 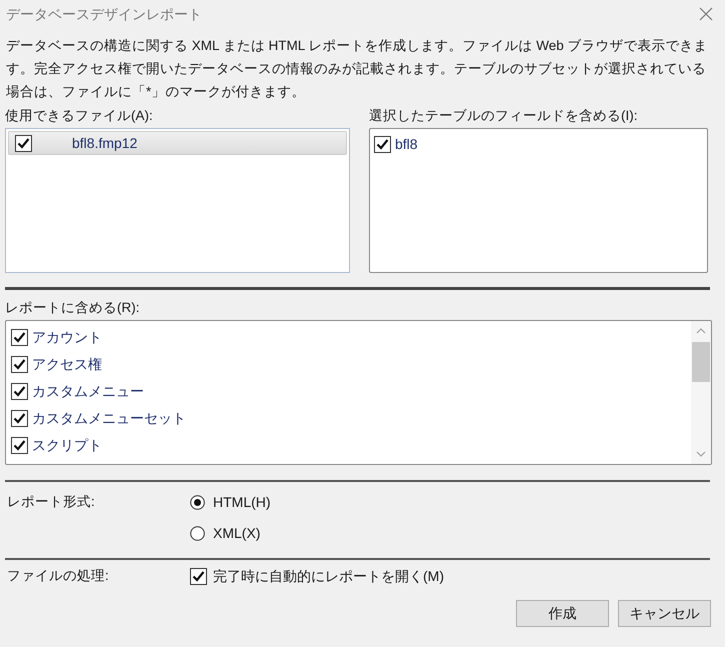 What do you see at coordinates (236, 533) in the screenshot?
I see `radio-label: XML(X)` at bounding box center [236, 533].